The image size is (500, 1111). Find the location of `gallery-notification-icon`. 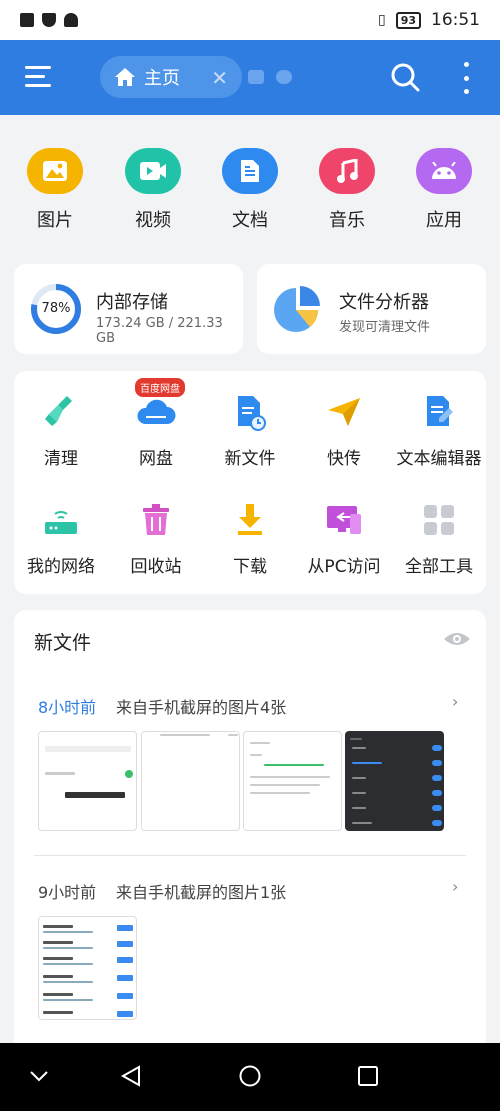

gallery-notification-icon is located at coordinates (27, 20).